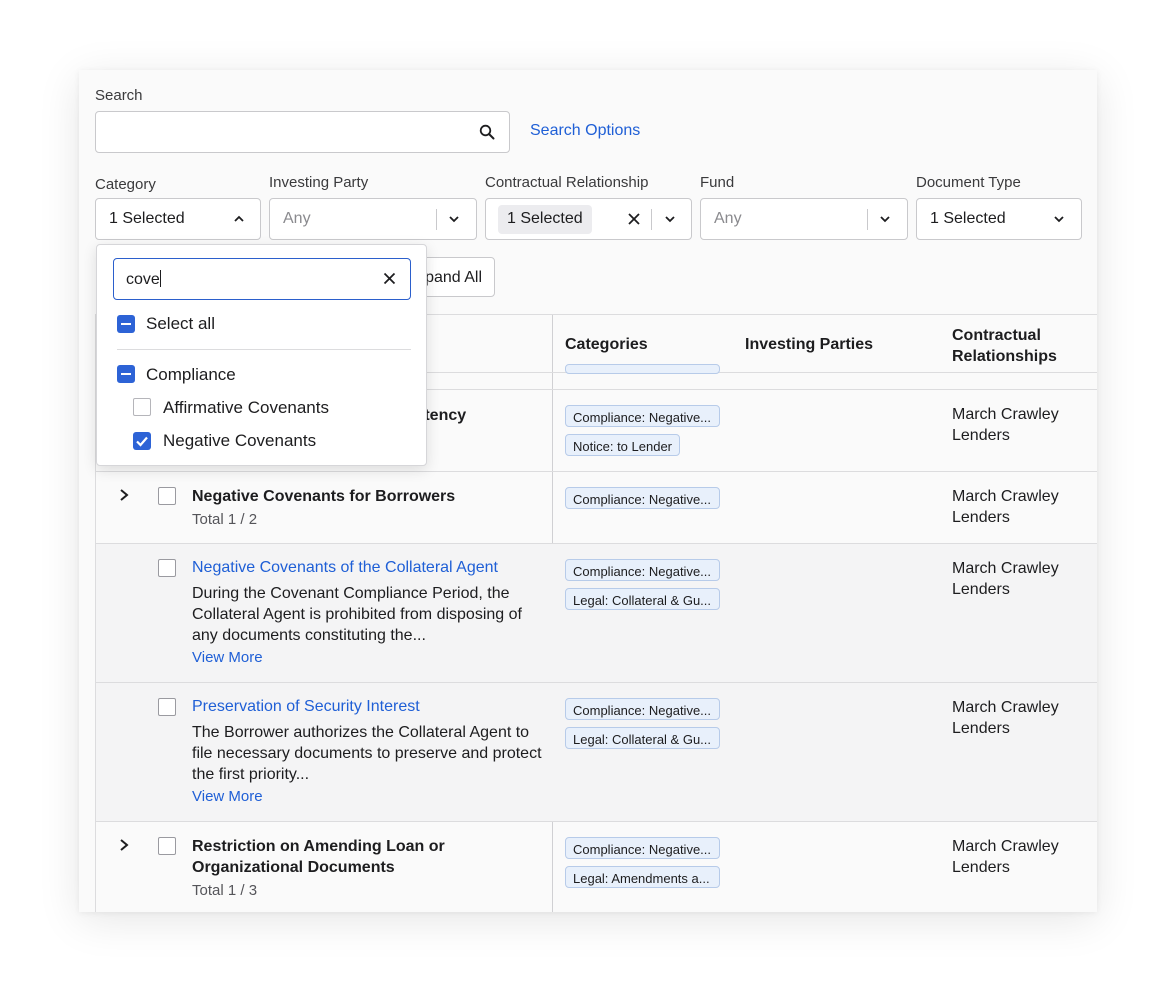 Image resolution: width=1170 pixels, height=998 pixels. Describe the element at coordinates (567, 182) in the screenshot. I see `contractual-relationship-label: Contractual Relationship` at that location.